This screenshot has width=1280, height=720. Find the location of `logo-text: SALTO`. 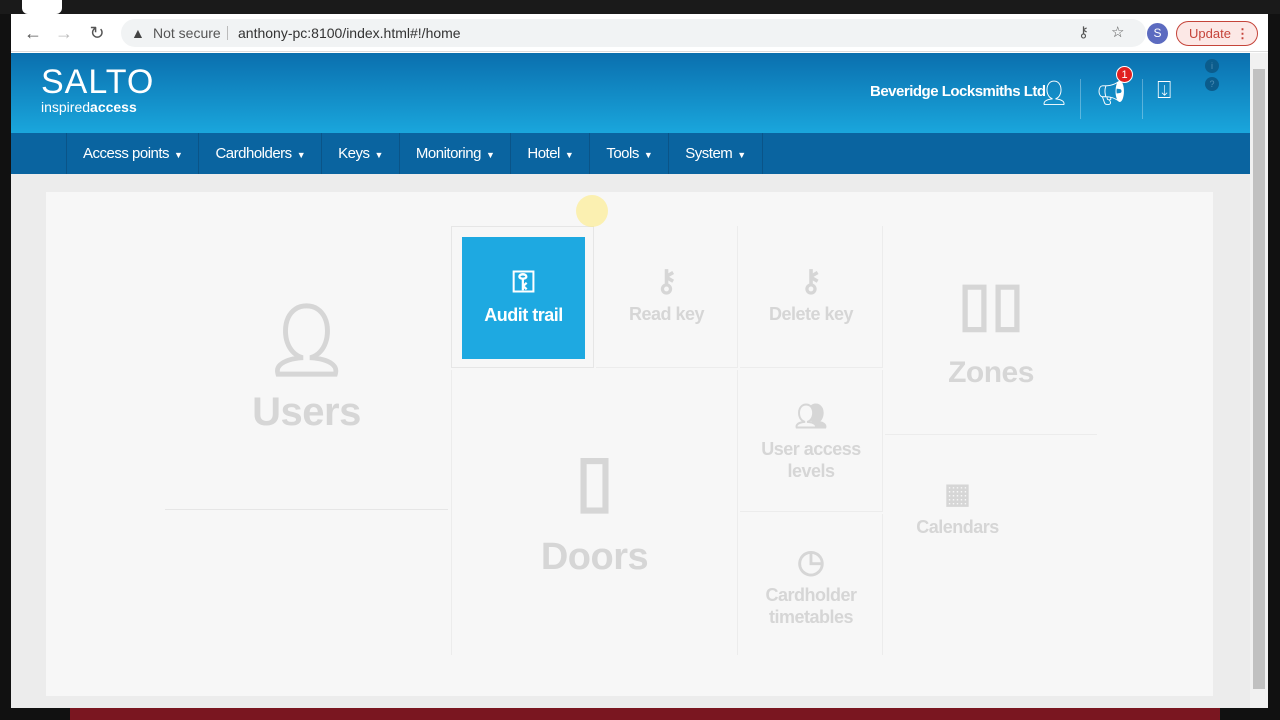

logo-text: SALTO is located at coordinates (98, 82).